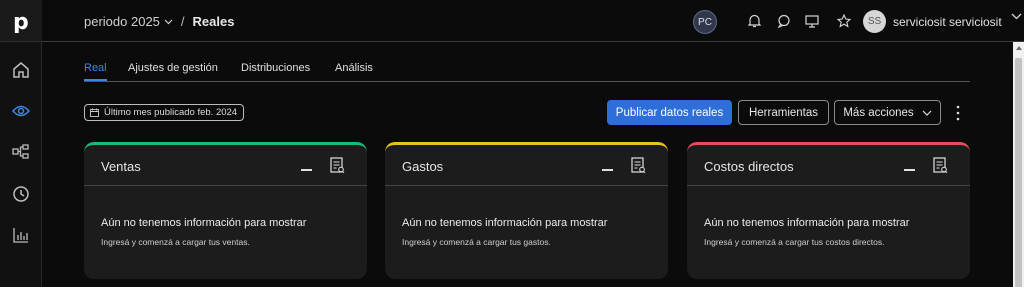 The height and width of the screenshot is (287, 1024). I want to click on more-actions-button: Más acciones, so click(887, 112).